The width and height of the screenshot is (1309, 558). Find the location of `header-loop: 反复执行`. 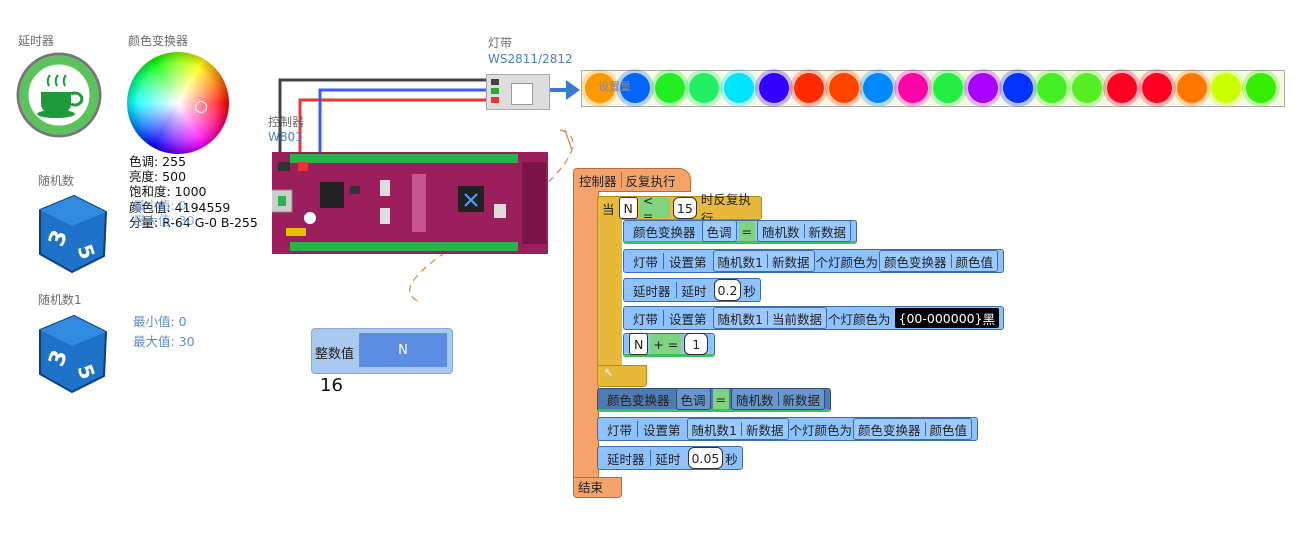

header-loop: 反复执行 is located at coordinates (650, 181).